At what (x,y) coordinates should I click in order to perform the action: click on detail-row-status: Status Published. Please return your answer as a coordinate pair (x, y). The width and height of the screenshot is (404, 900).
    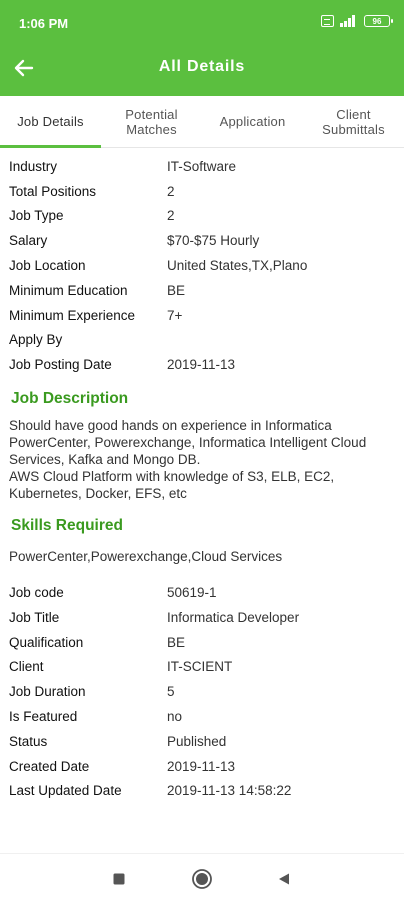
    Looking at the image, I should click on (202, 741).